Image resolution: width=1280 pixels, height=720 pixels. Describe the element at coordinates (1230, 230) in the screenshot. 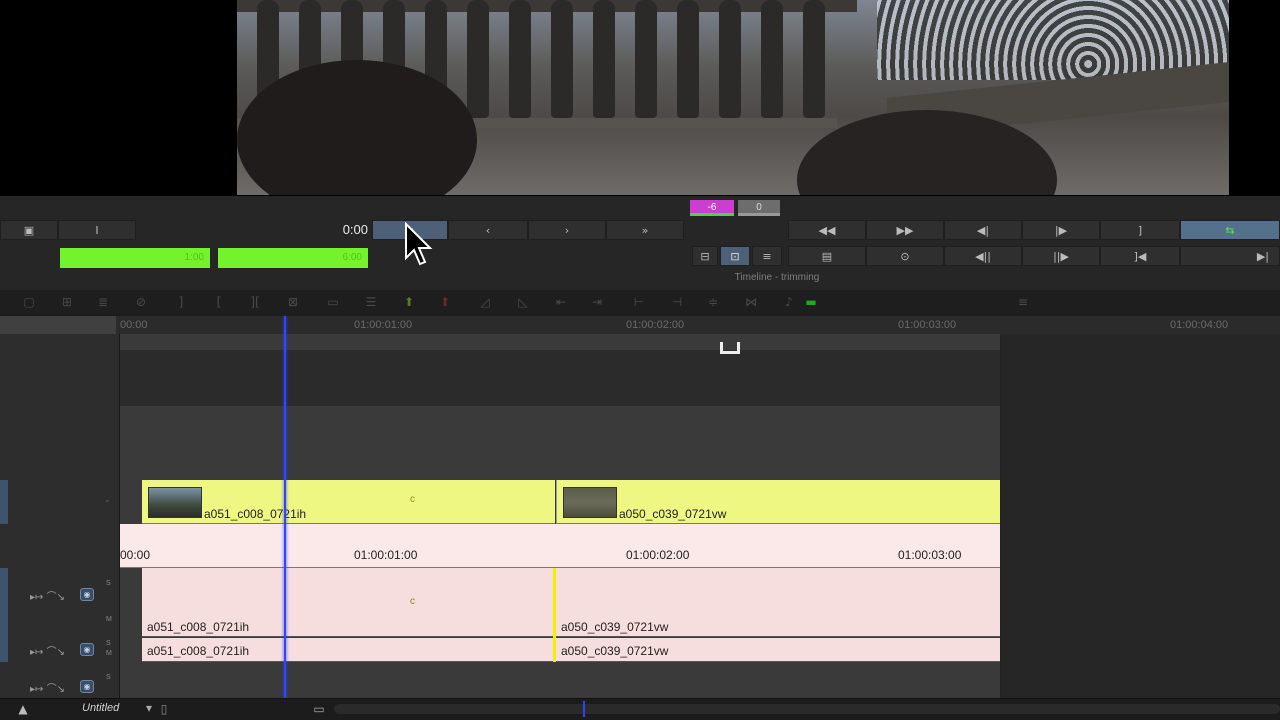

I see `loop-icon: ⇆` at that location.